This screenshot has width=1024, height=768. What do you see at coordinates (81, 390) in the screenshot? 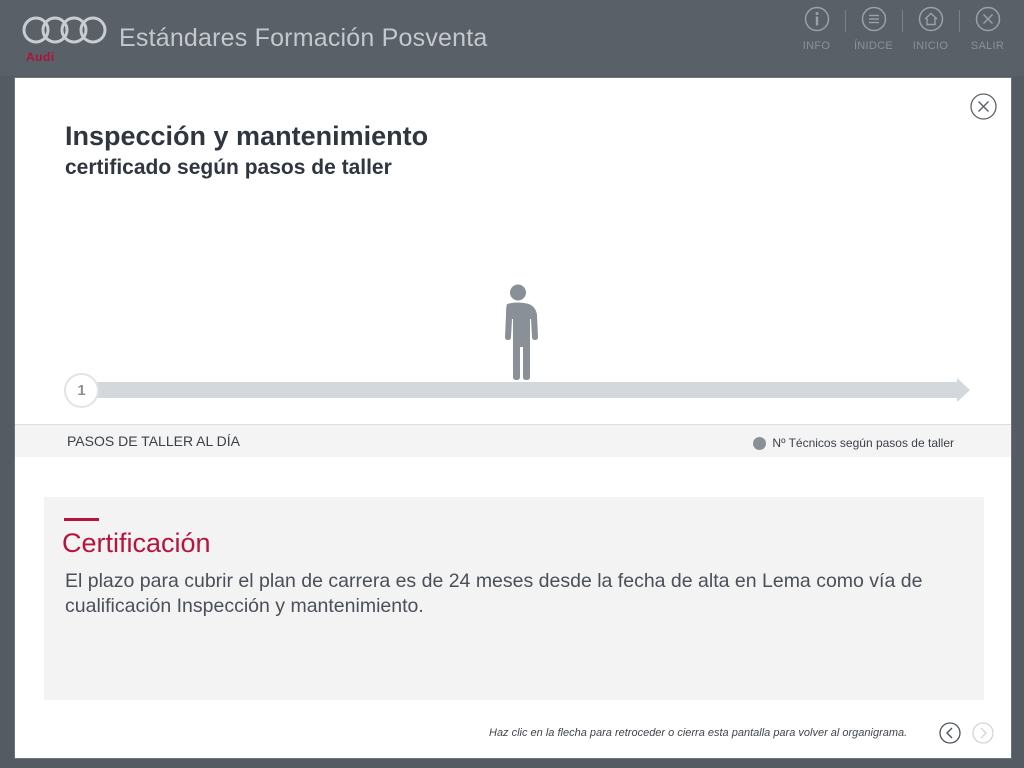
I see `step-marker: 1` at bounding box center [81, 390].